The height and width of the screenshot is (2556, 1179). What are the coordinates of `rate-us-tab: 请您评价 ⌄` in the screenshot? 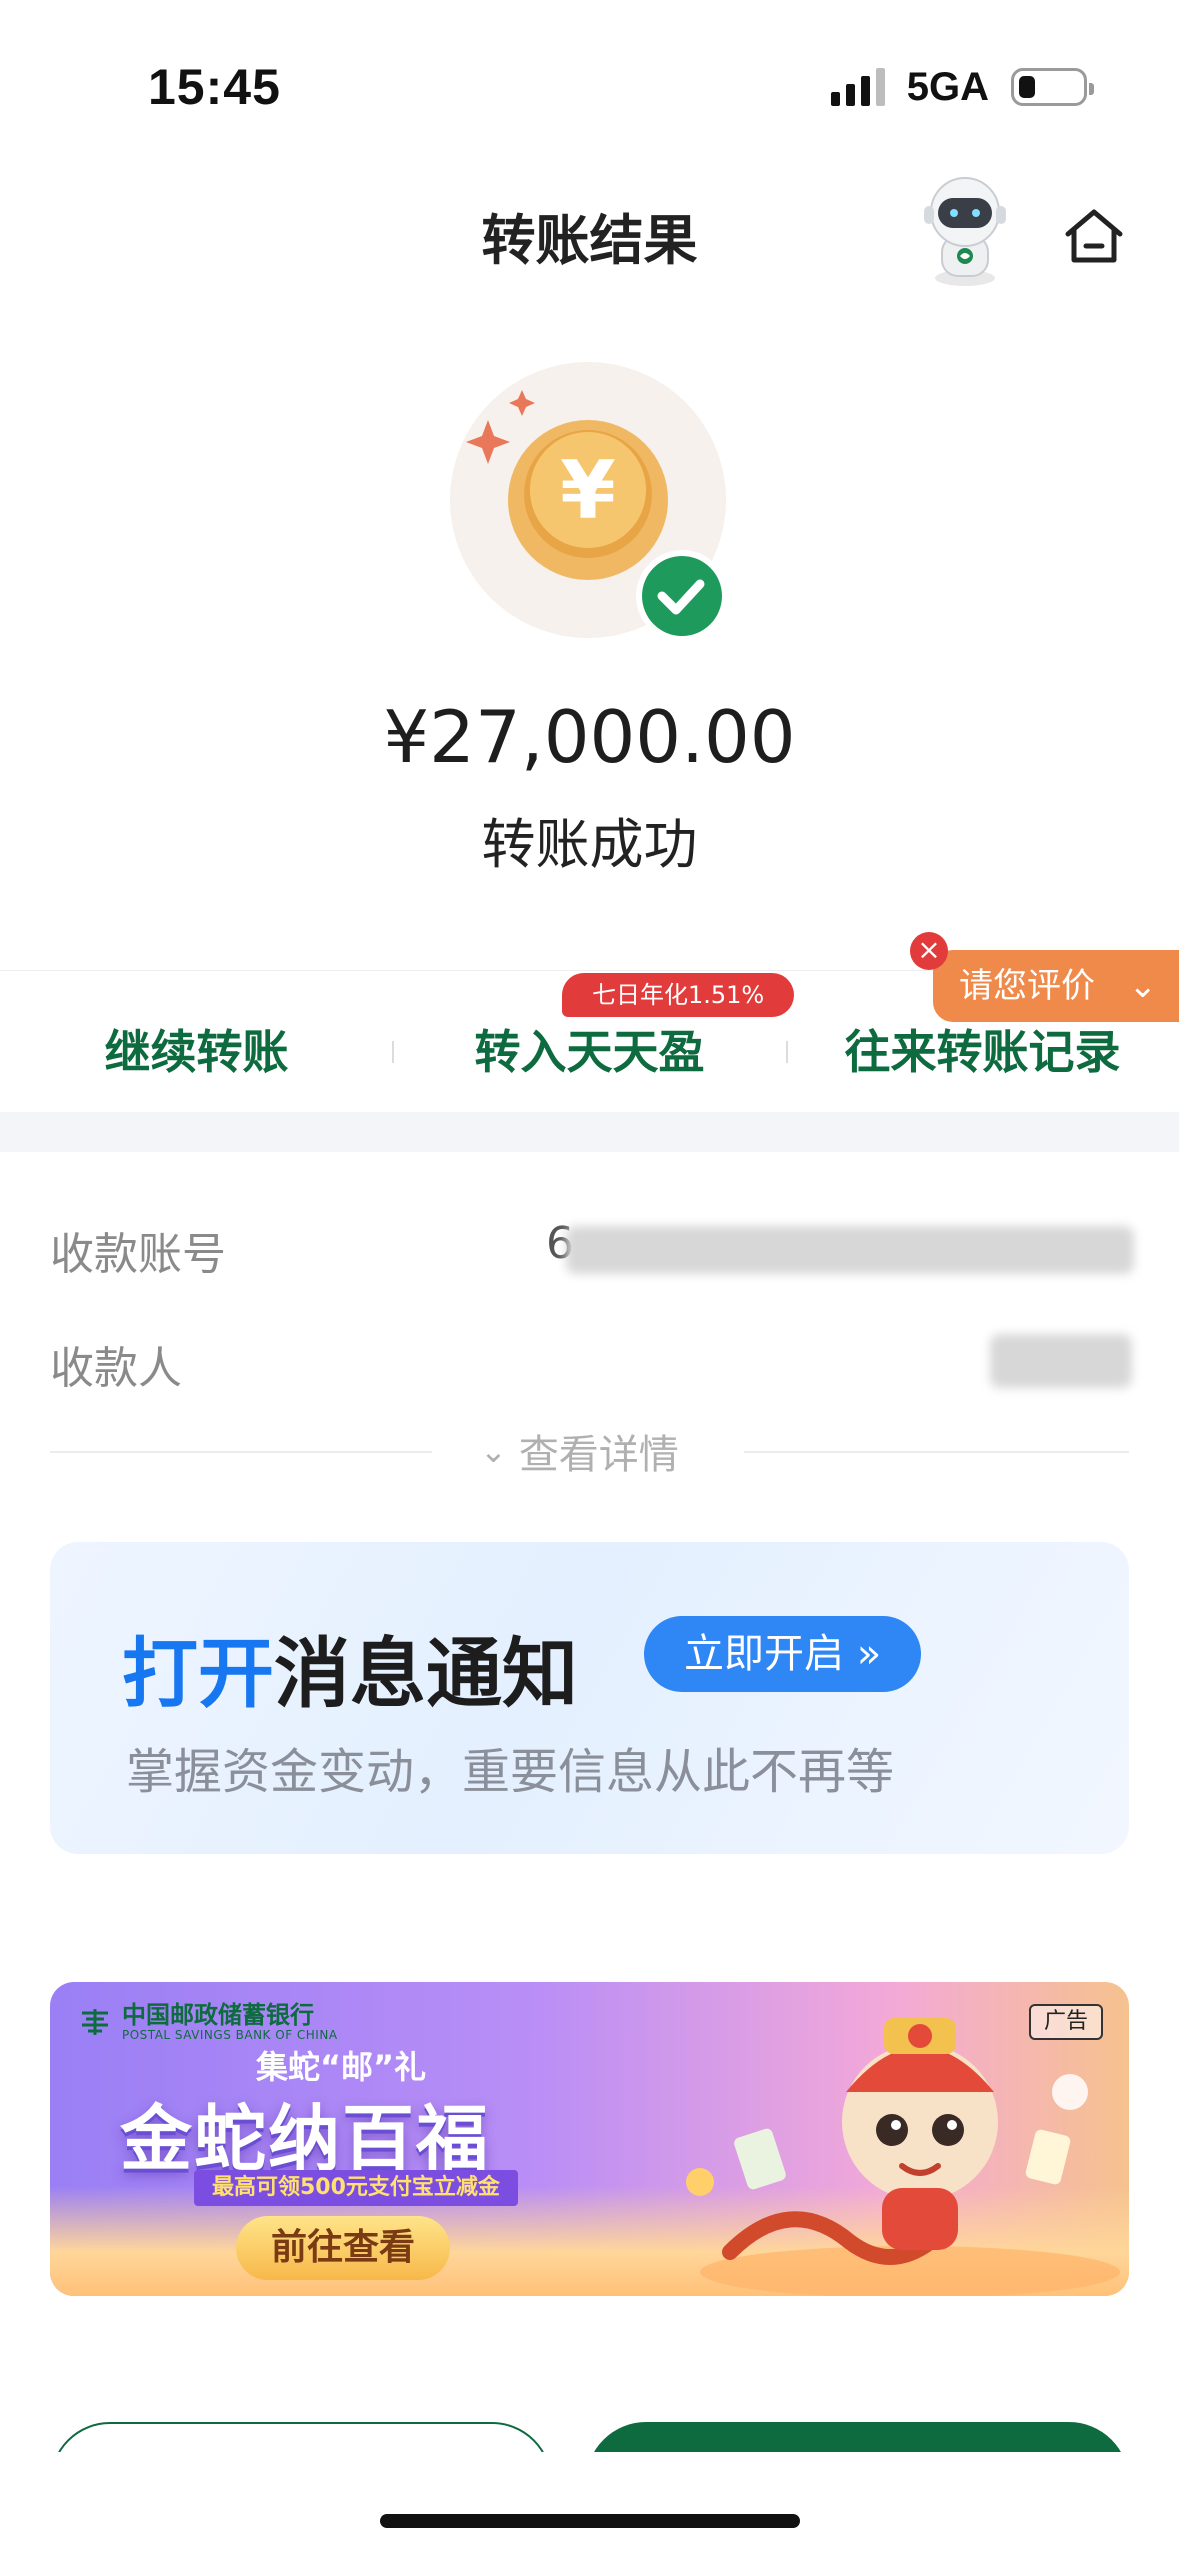 It's located at (1056, 986).